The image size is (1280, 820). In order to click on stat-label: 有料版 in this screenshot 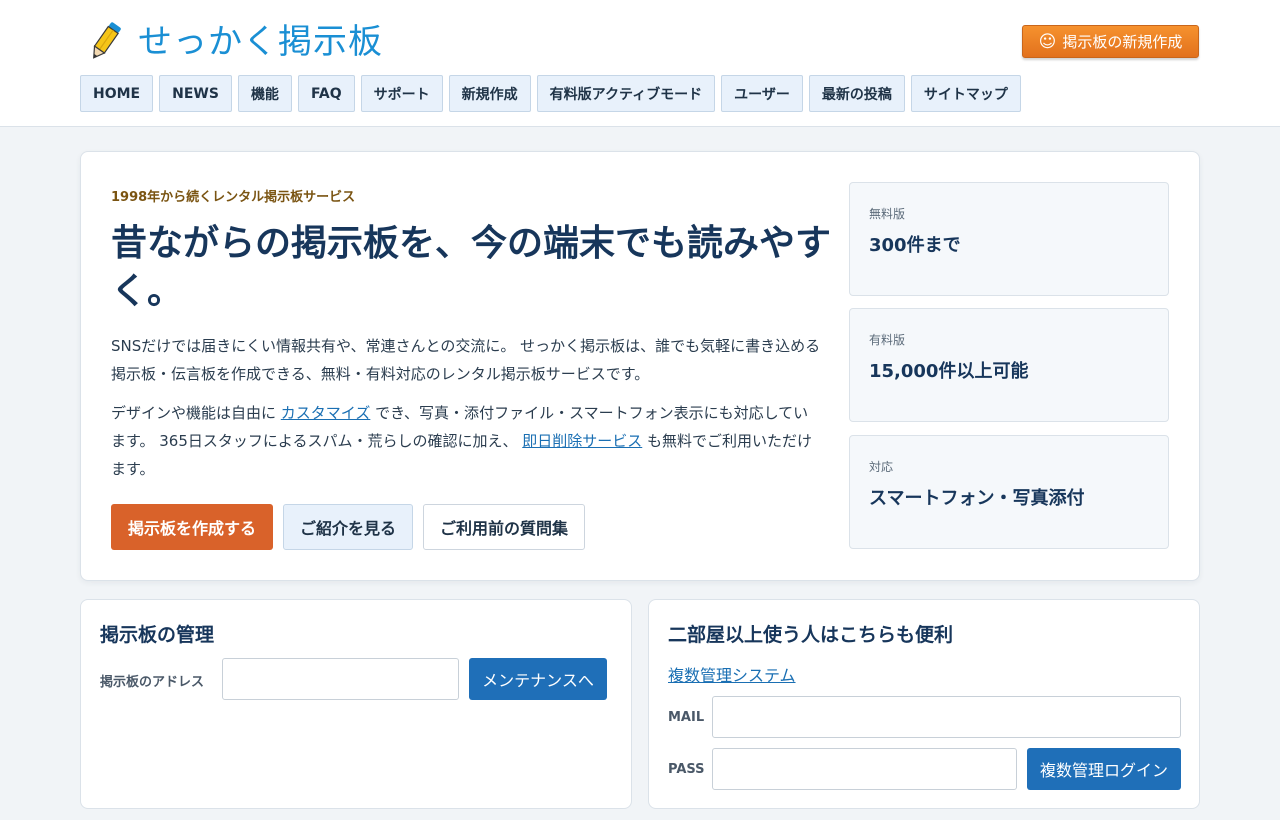, I will do `click(887, 340)`.